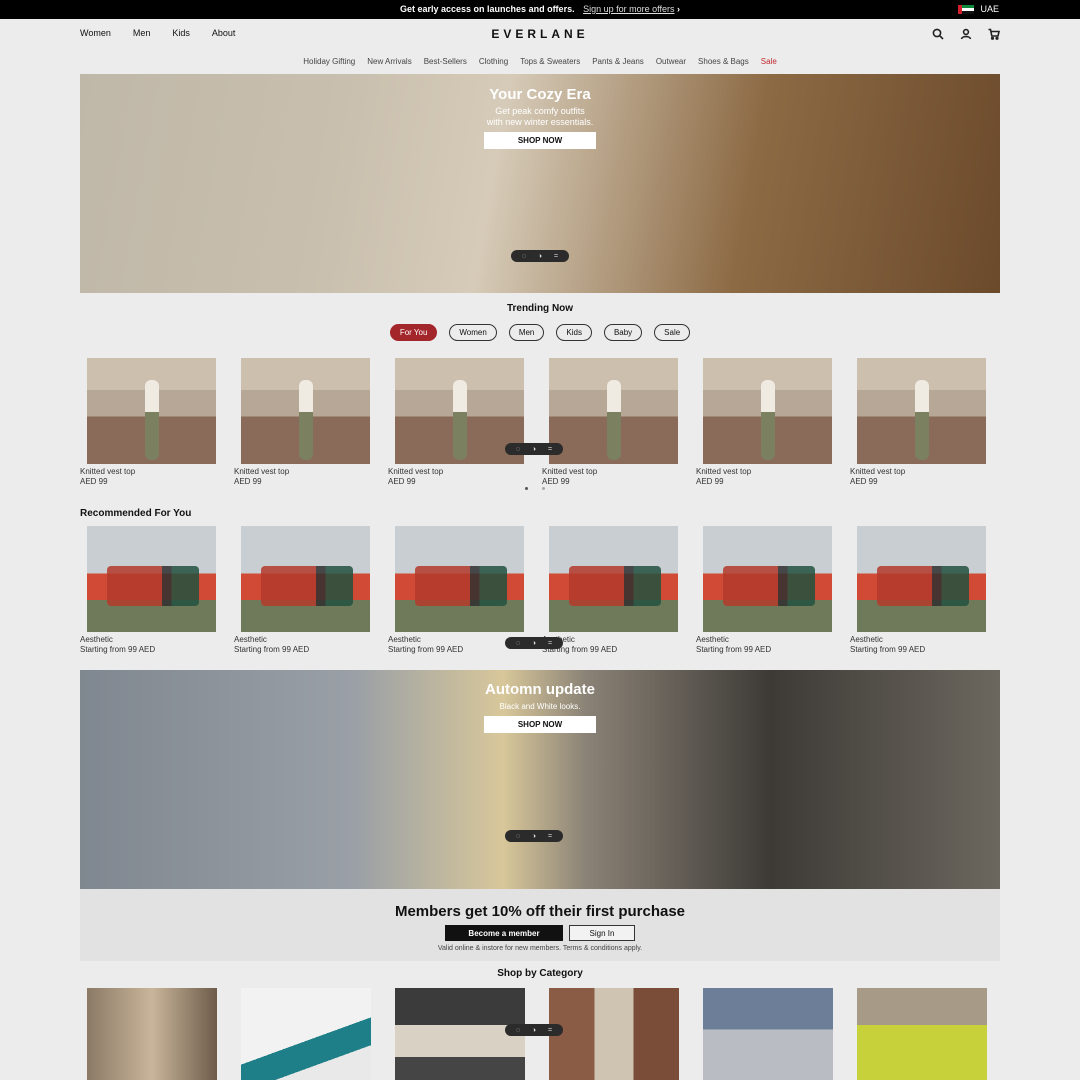 The width and height of the screenshot is (1080, 1080). I want to click on cat-tops-sweaters: Tops & Sweaters, so click(550, 61).